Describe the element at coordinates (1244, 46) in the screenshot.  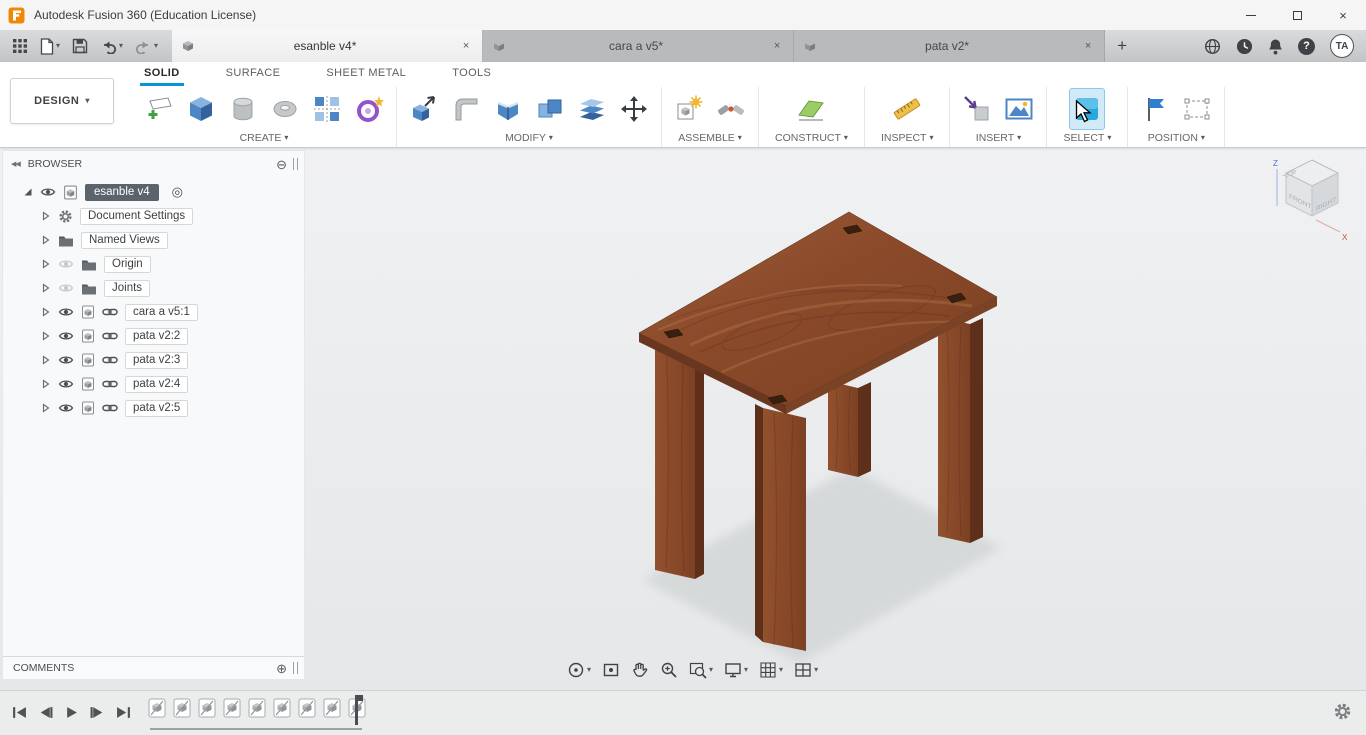
I see `job-status-clock-icon` at that location.